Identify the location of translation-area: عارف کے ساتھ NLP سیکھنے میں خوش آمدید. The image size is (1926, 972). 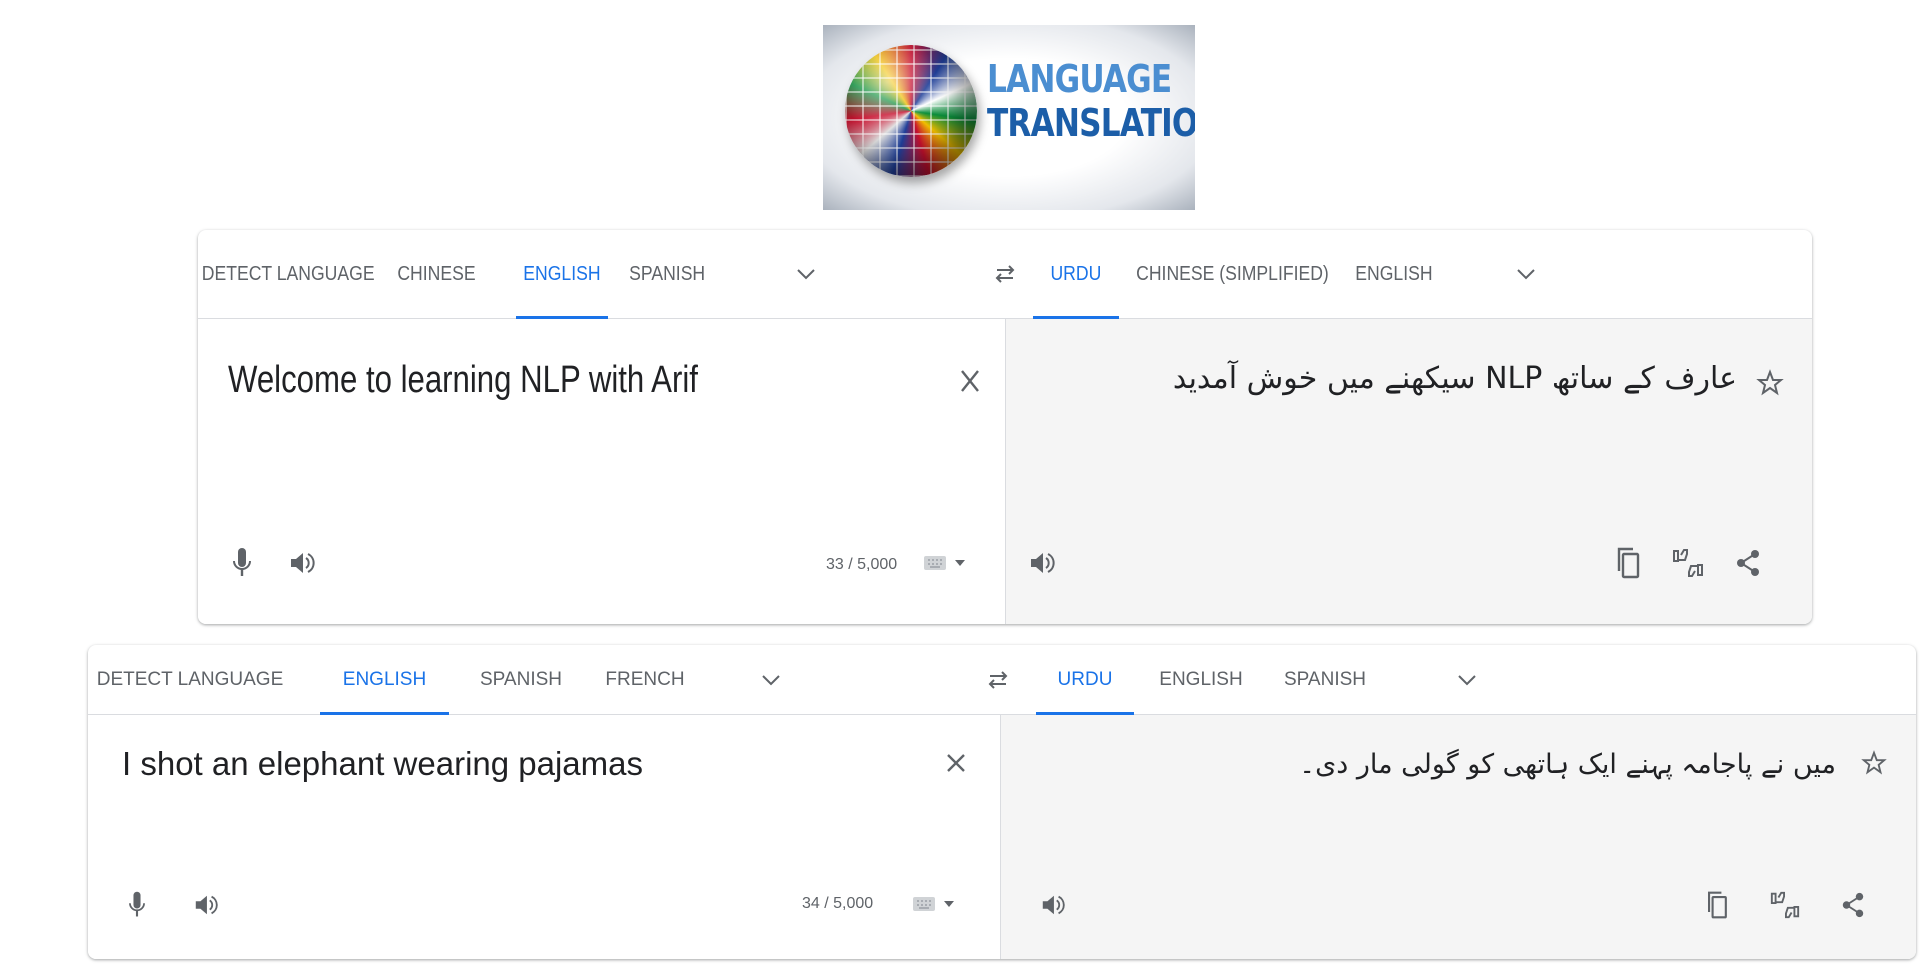
(1408, 471).